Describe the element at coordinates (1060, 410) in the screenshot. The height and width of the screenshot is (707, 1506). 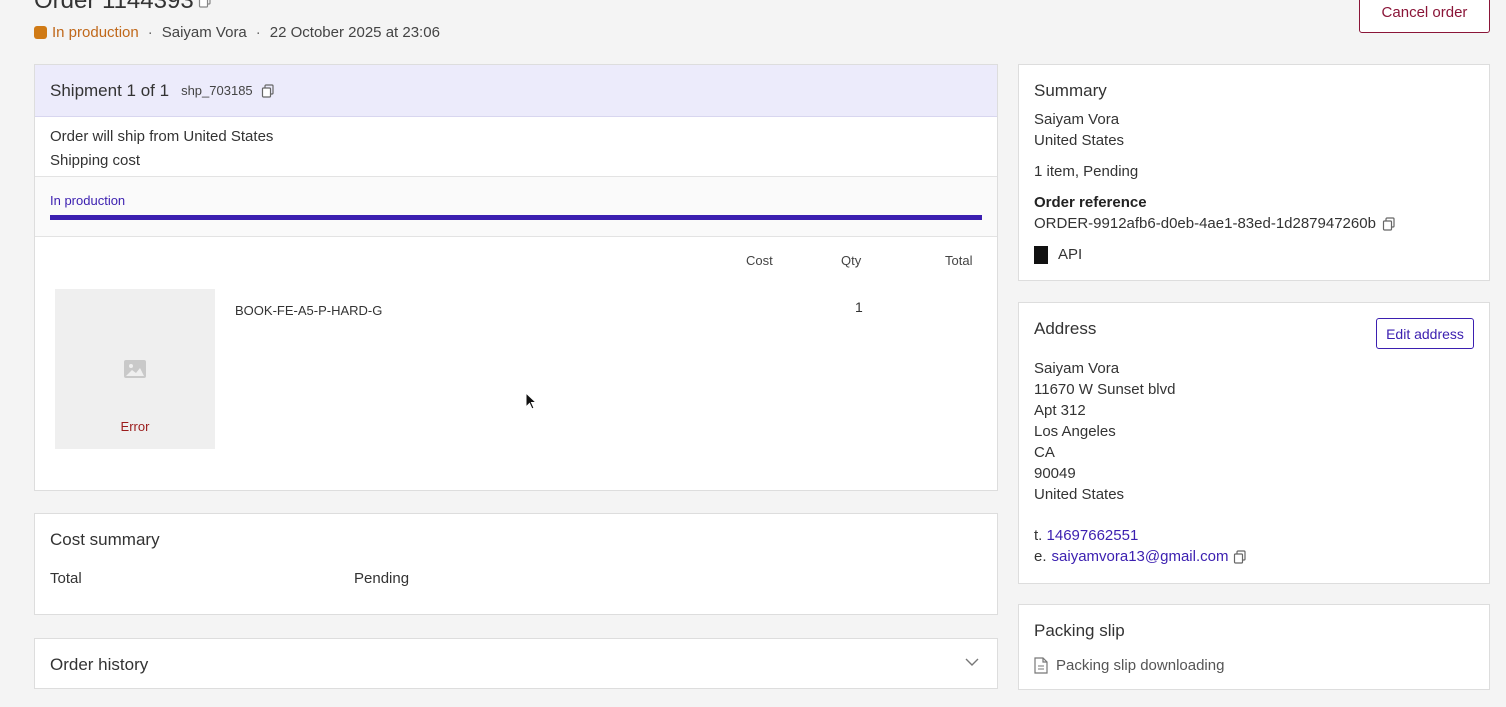
I see `address-line: Apt 312` at that location.